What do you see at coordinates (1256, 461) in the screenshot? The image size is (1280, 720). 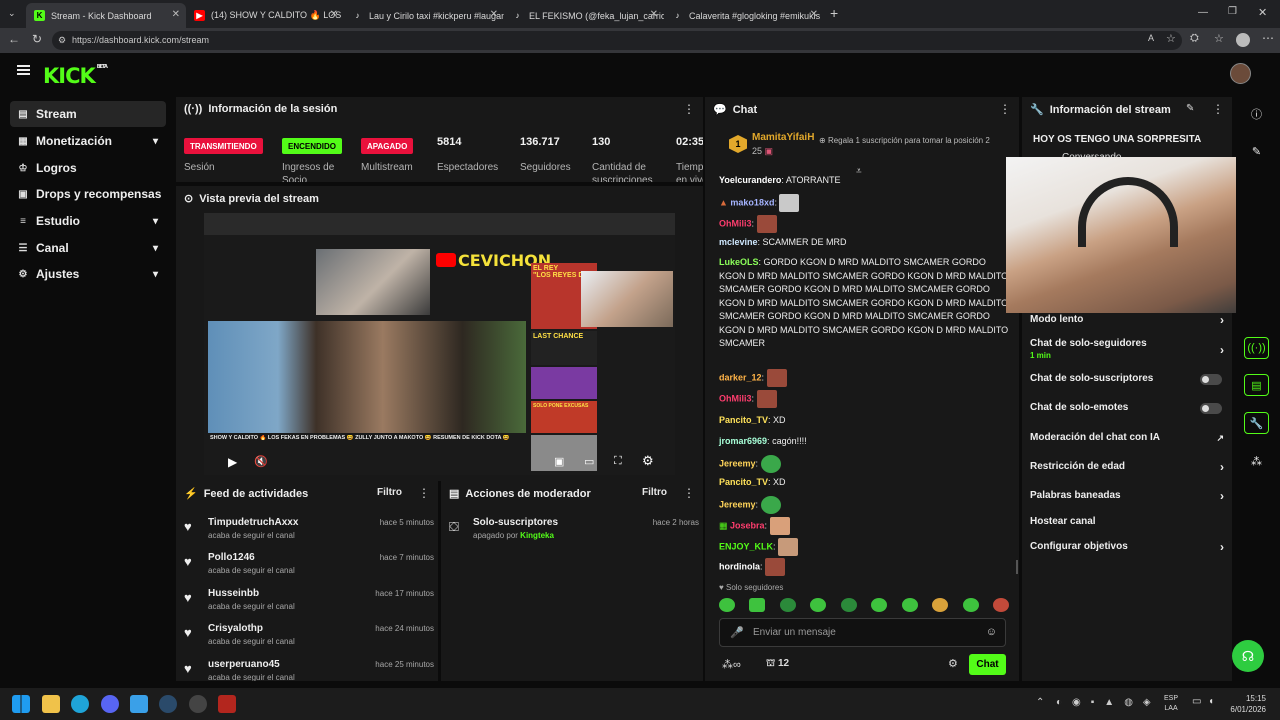 I see `community-icon: ⁂` at bounding box center [1256, 461].